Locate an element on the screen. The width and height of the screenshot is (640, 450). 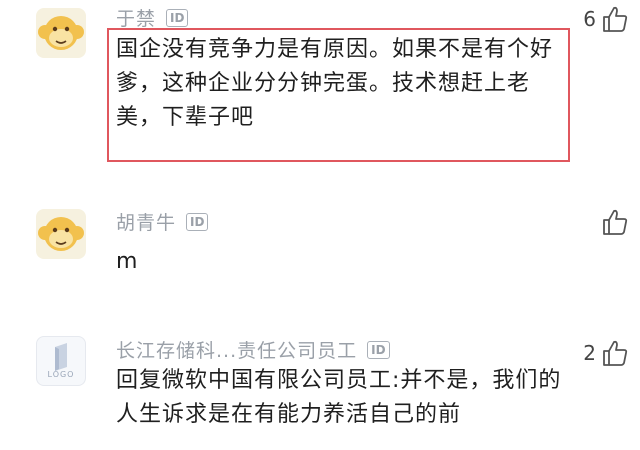
username: 长江存储科...责任公司员工 is located at coordinates (236, 349).